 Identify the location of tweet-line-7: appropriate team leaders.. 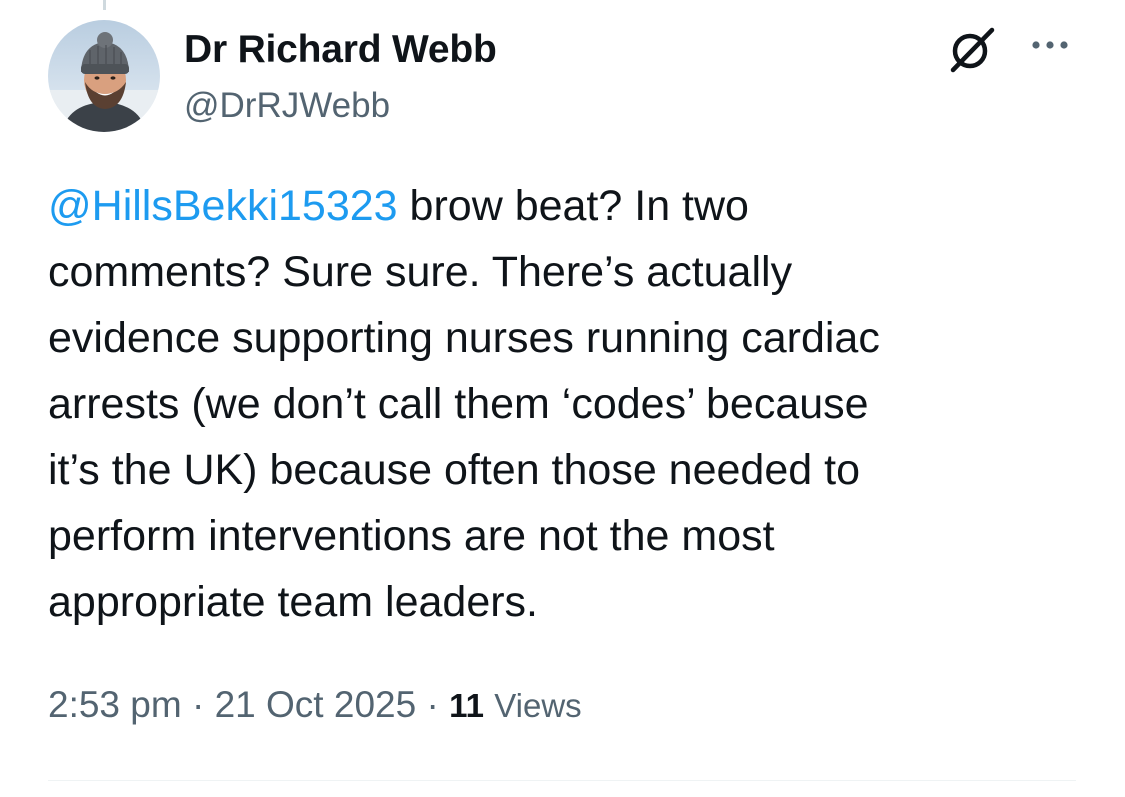
(293, 602).